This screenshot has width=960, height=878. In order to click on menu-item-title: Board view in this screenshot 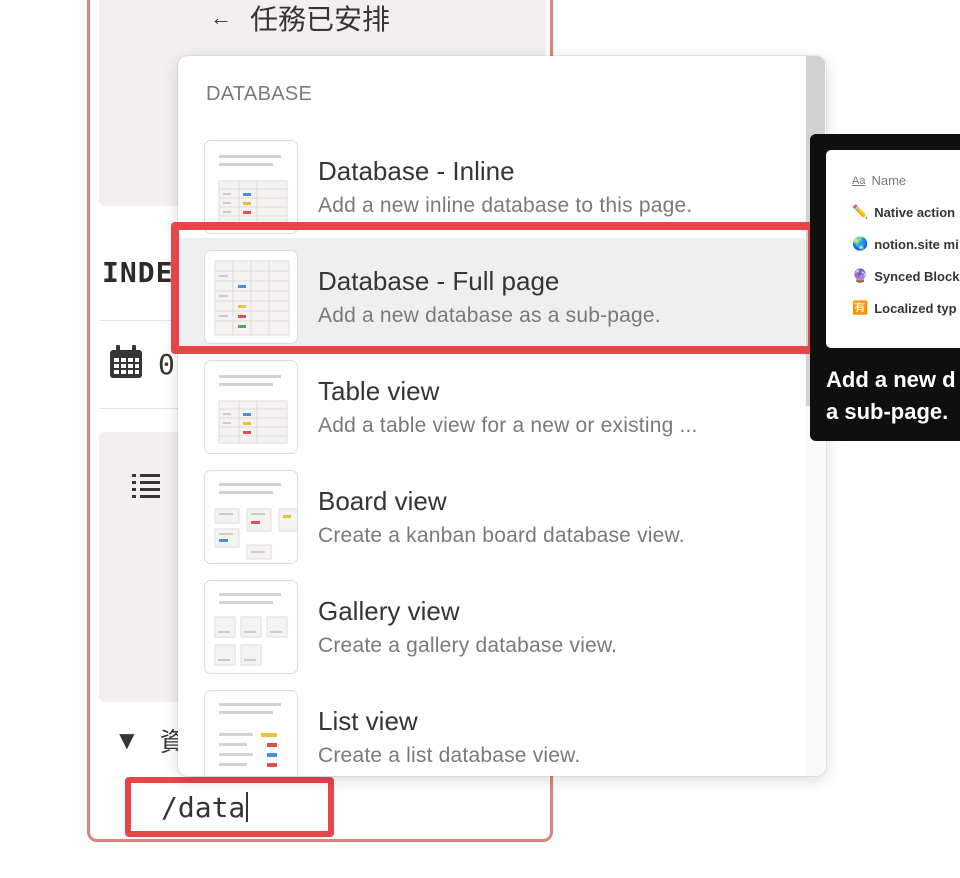, I will do `click(382, 501)`.